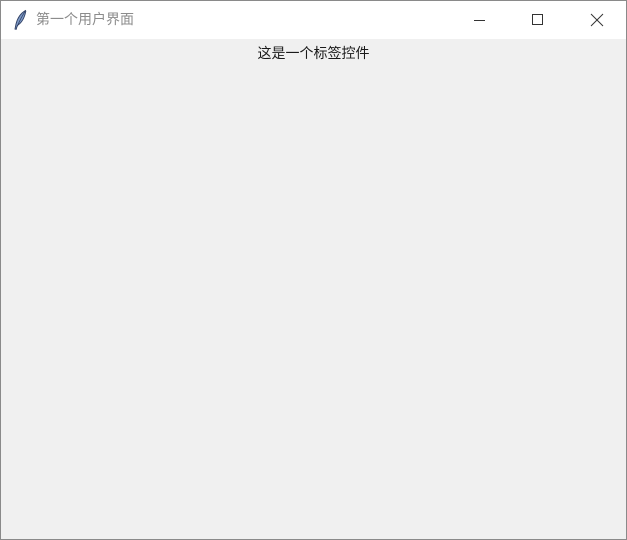  Describe the element at coordinates (20, 20) in the screenshot. I see `tk-feather-icon` at that location.